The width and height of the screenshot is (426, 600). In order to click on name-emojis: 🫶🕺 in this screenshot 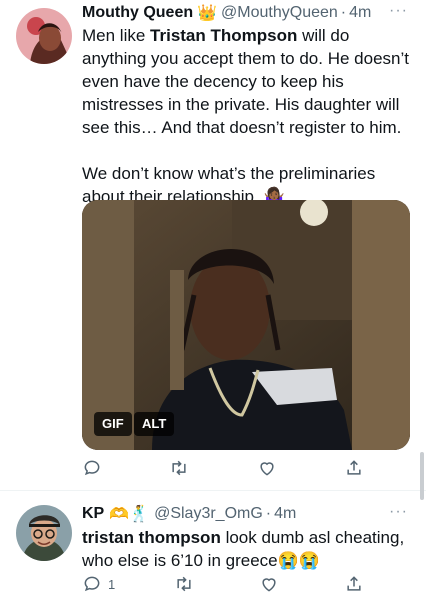, I will do `click(129, 514)`.